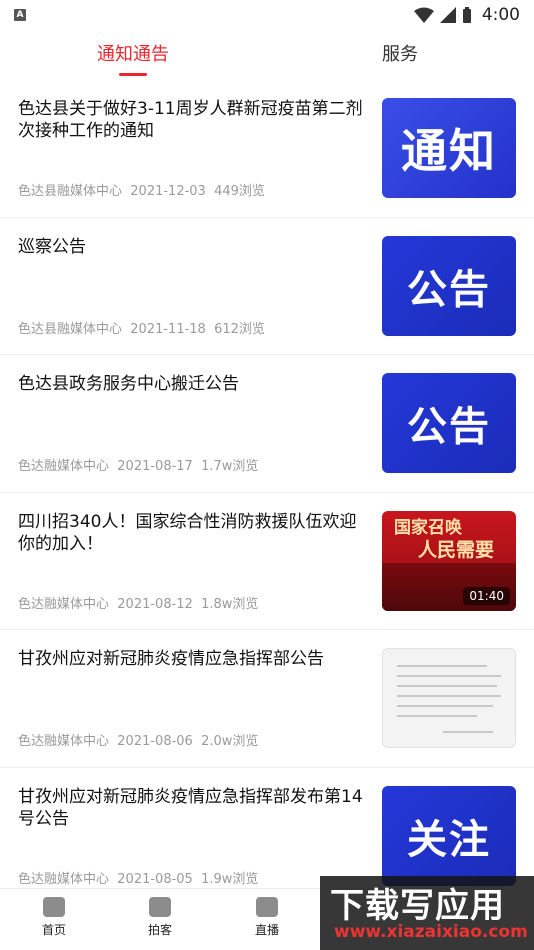  Describe the element at coordinates (466, 15) in the screenshot. I see `battery-icon` at that location.